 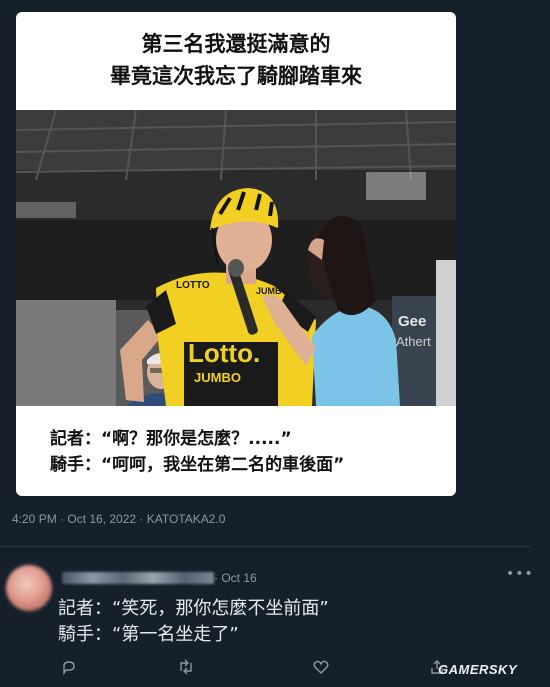 I want to click on jersey-lotto-text: Lotto., so click(x=224, y=353).